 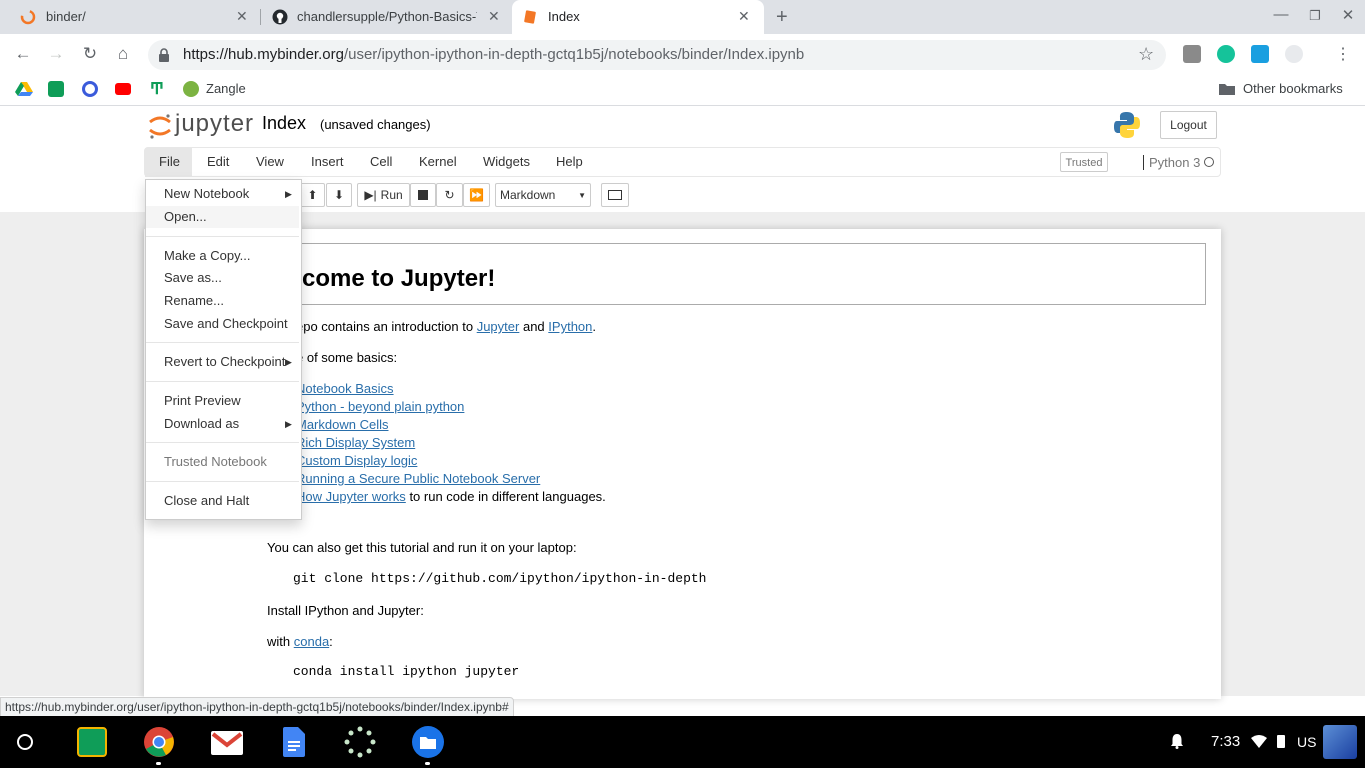 What do you see at coordinates (356, 460) in the screenshot?
I see `link-custom-display: Custom Display logic` at bounding box center [356, 460].